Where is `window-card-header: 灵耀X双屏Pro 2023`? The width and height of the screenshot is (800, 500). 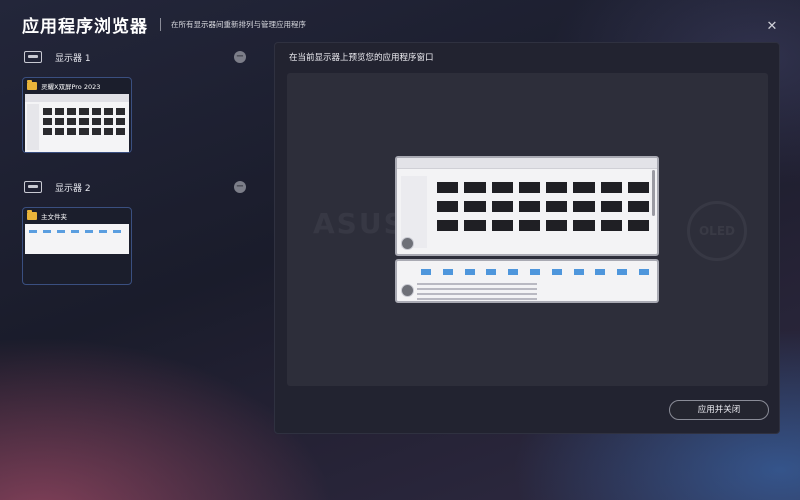
window-card-header: 灵耀X双屏Pro 2023 is located at coordinates (77, 86).